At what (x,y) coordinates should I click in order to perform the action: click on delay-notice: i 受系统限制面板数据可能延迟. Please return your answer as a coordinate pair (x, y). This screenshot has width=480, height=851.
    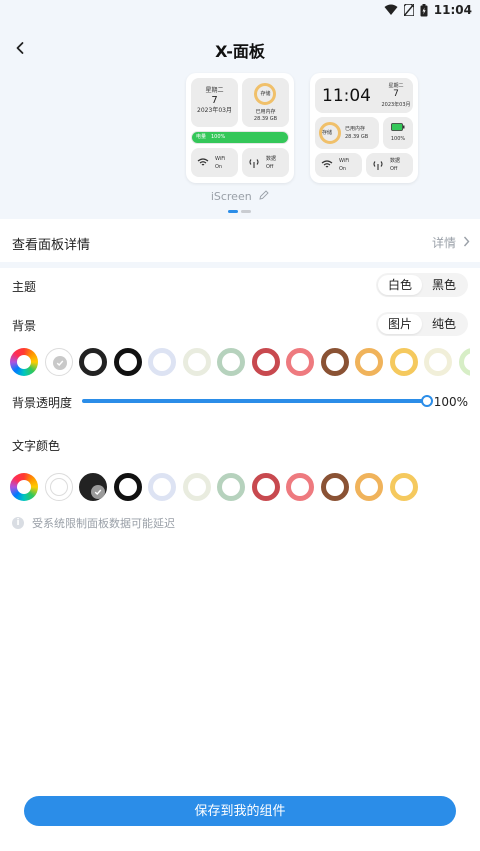
    Looking at the image, I should click on (93, 523).